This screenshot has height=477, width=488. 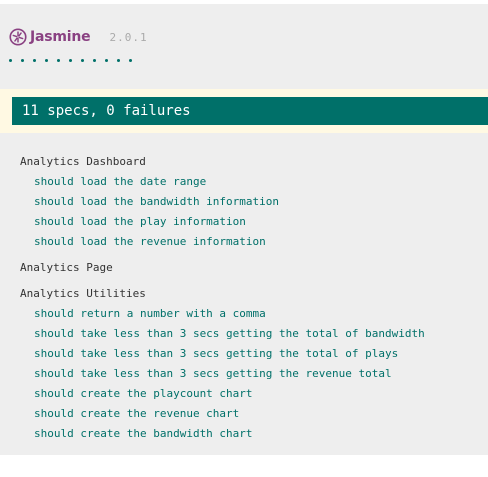 I want to click on jasmine-logo: Jasmine, so click(x=50, y=37).